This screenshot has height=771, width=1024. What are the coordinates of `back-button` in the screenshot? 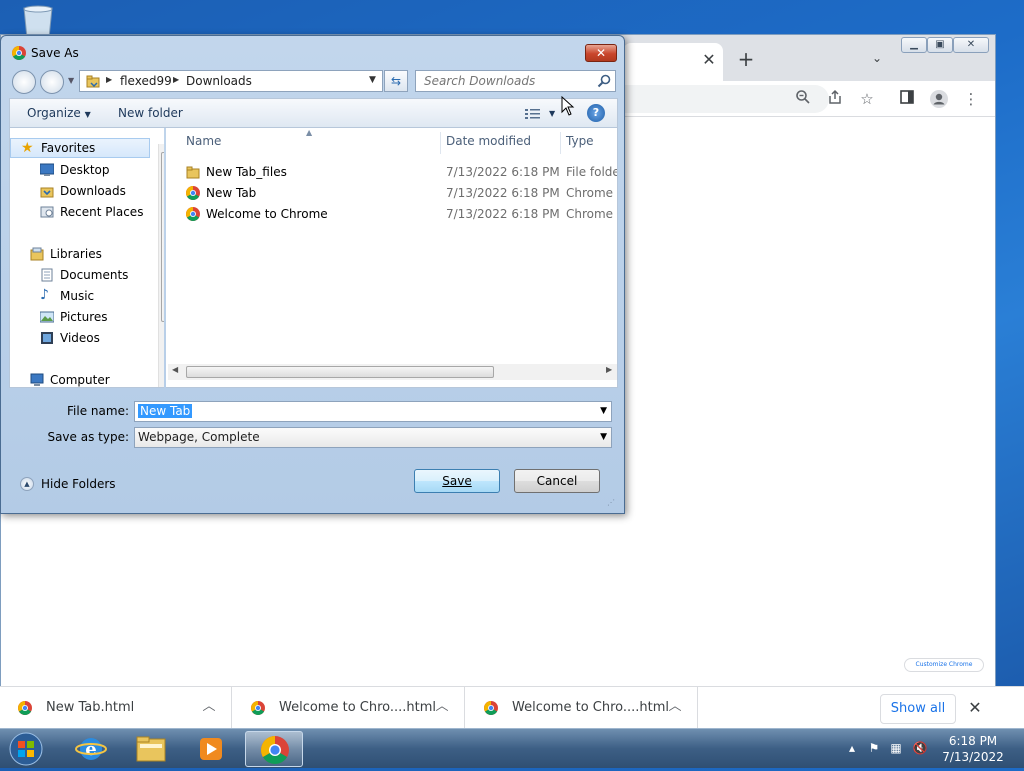 It's located at (24, 82).